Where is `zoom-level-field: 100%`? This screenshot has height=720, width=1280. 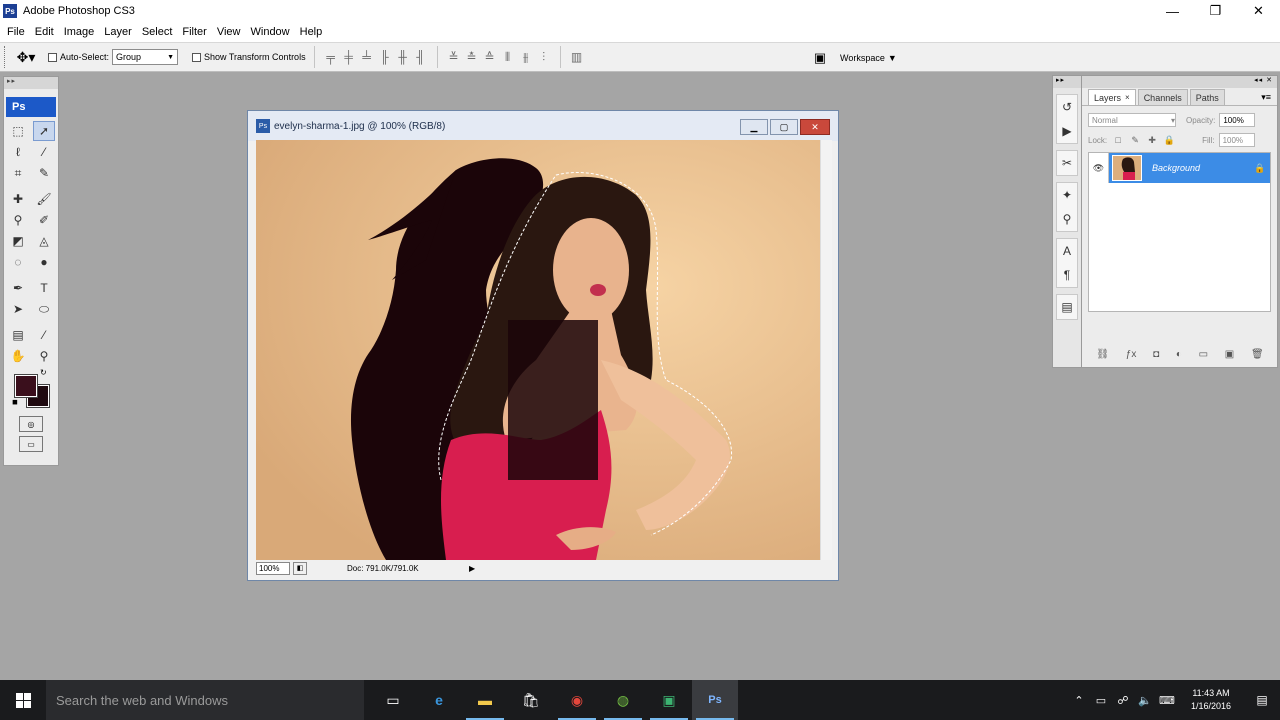
zoom-level-field: 100% is located at coordinates (273, 568).